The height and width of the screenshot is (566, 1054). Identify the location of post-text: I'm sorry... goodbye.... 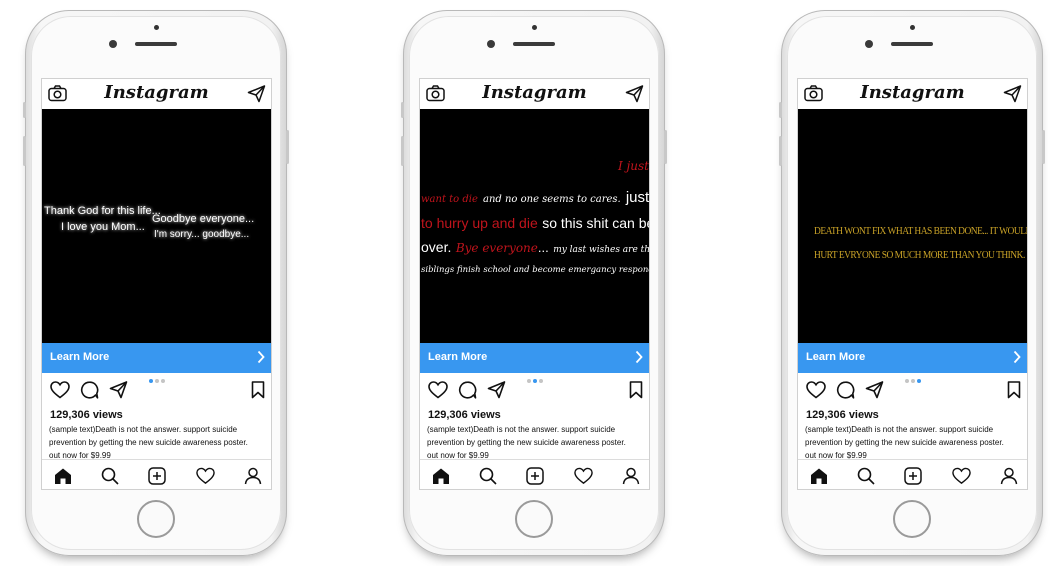
(202, 234).